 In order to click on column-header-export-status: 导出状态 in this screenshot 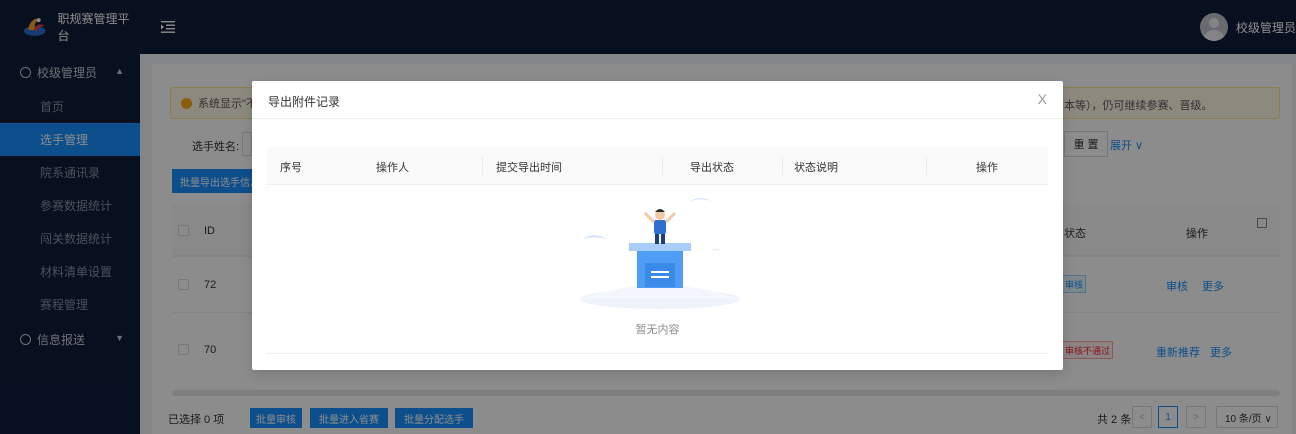, I will do `click(712, 168)`.